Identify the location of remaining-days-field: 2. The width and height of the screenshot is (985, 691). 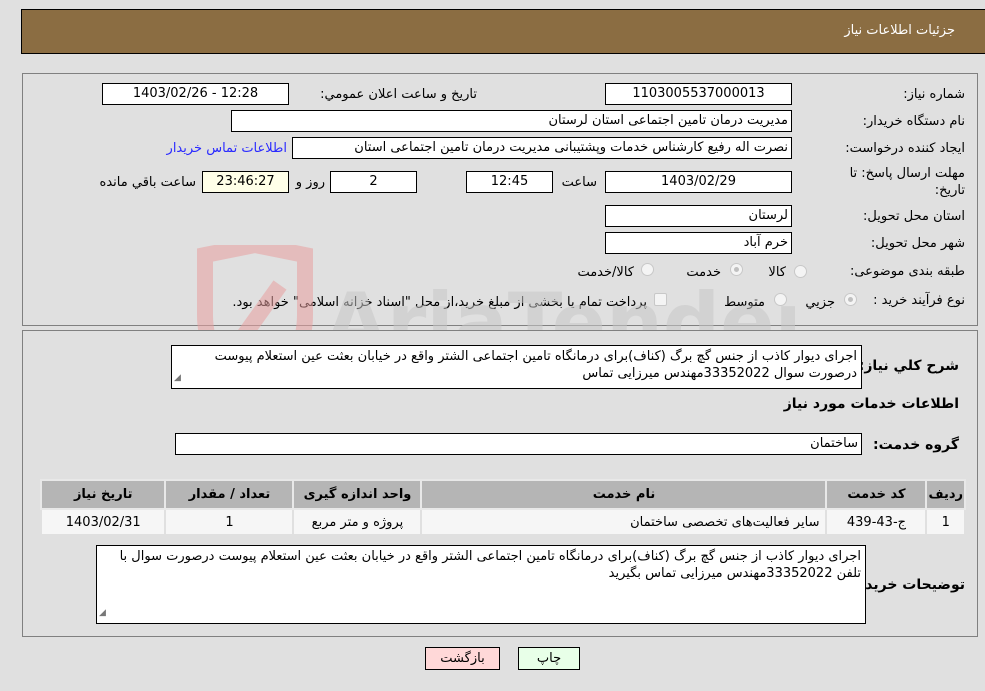
(373, 182).